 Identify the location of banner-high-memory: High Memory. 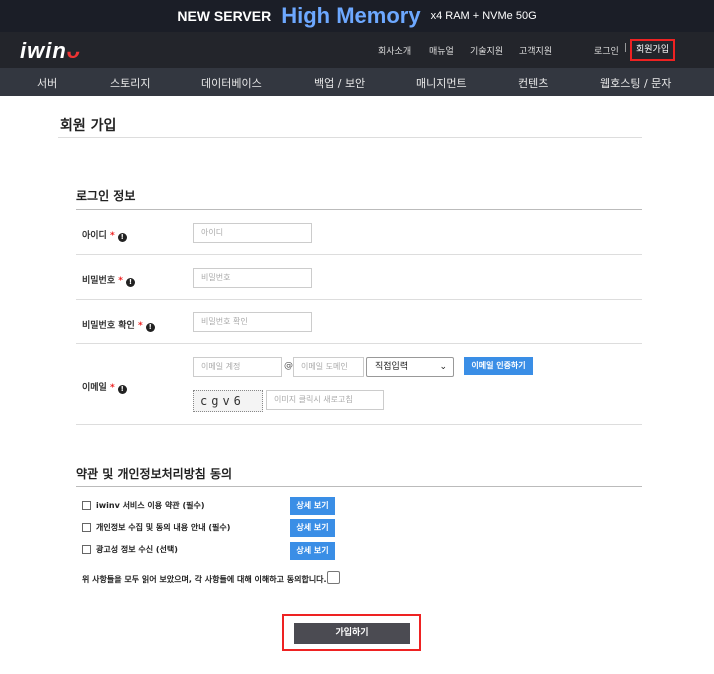
(351, 15).